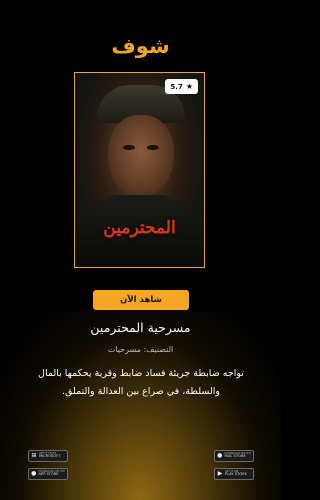 This screenshot has width=320, height=500. What do you see at coordinates (176, 86) in the screenshot?
I see `rating-value: 5.7` at bounding box center [176, 86].